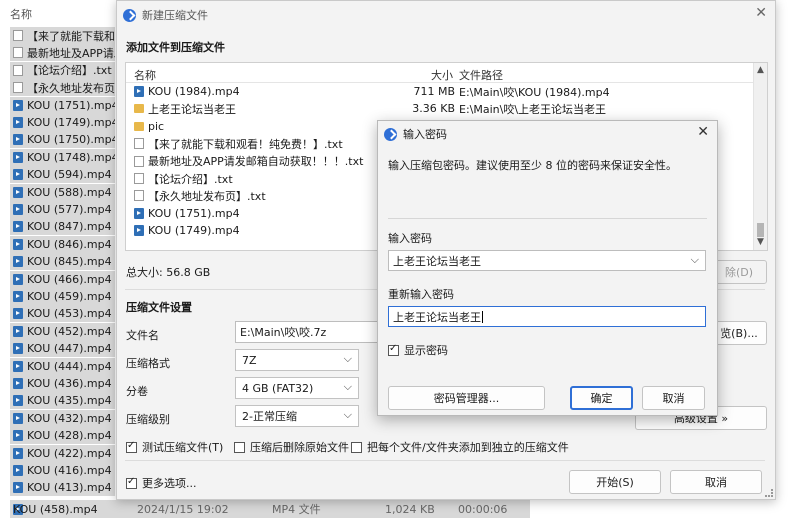 The height and width of the screenshot is (522, 800). What do you see at coordinates (62, 262) in the screenshot?
I see `table-row: KOU (845).mp4` at bounding box center [62, 262].